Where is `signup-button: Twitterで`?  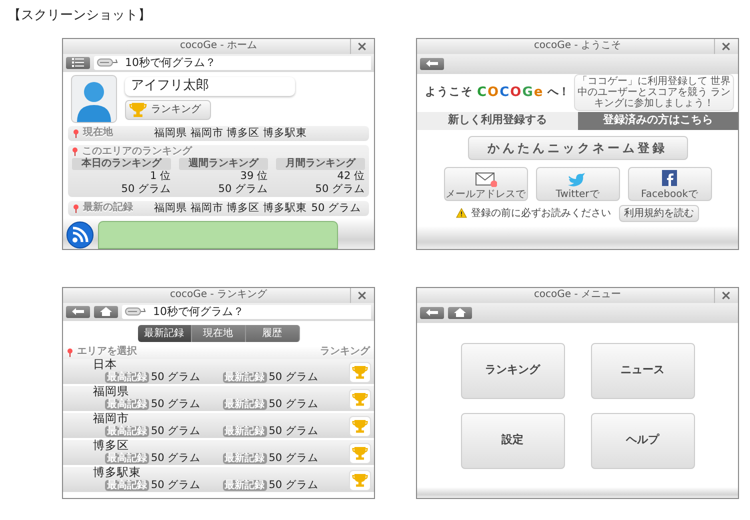
signup-button: Twitterで is located at coordinates (578, 183).